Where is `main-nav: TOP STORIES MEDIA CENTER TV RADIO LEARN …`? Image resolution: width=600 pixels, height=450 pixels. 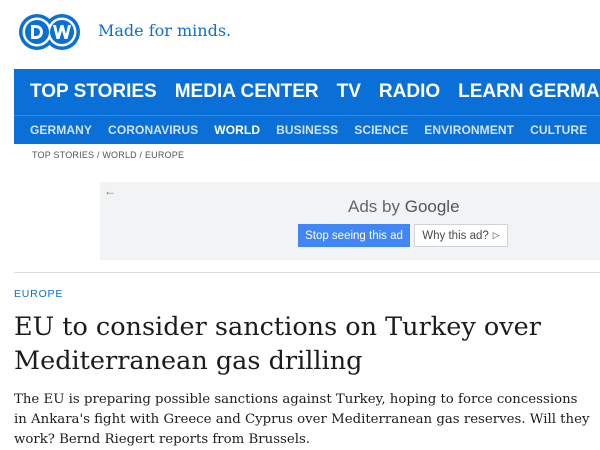
main-nav: TOP STORIES MEDIA CENTER TV RADIO LEARN … is located at coordinates (307, 92).